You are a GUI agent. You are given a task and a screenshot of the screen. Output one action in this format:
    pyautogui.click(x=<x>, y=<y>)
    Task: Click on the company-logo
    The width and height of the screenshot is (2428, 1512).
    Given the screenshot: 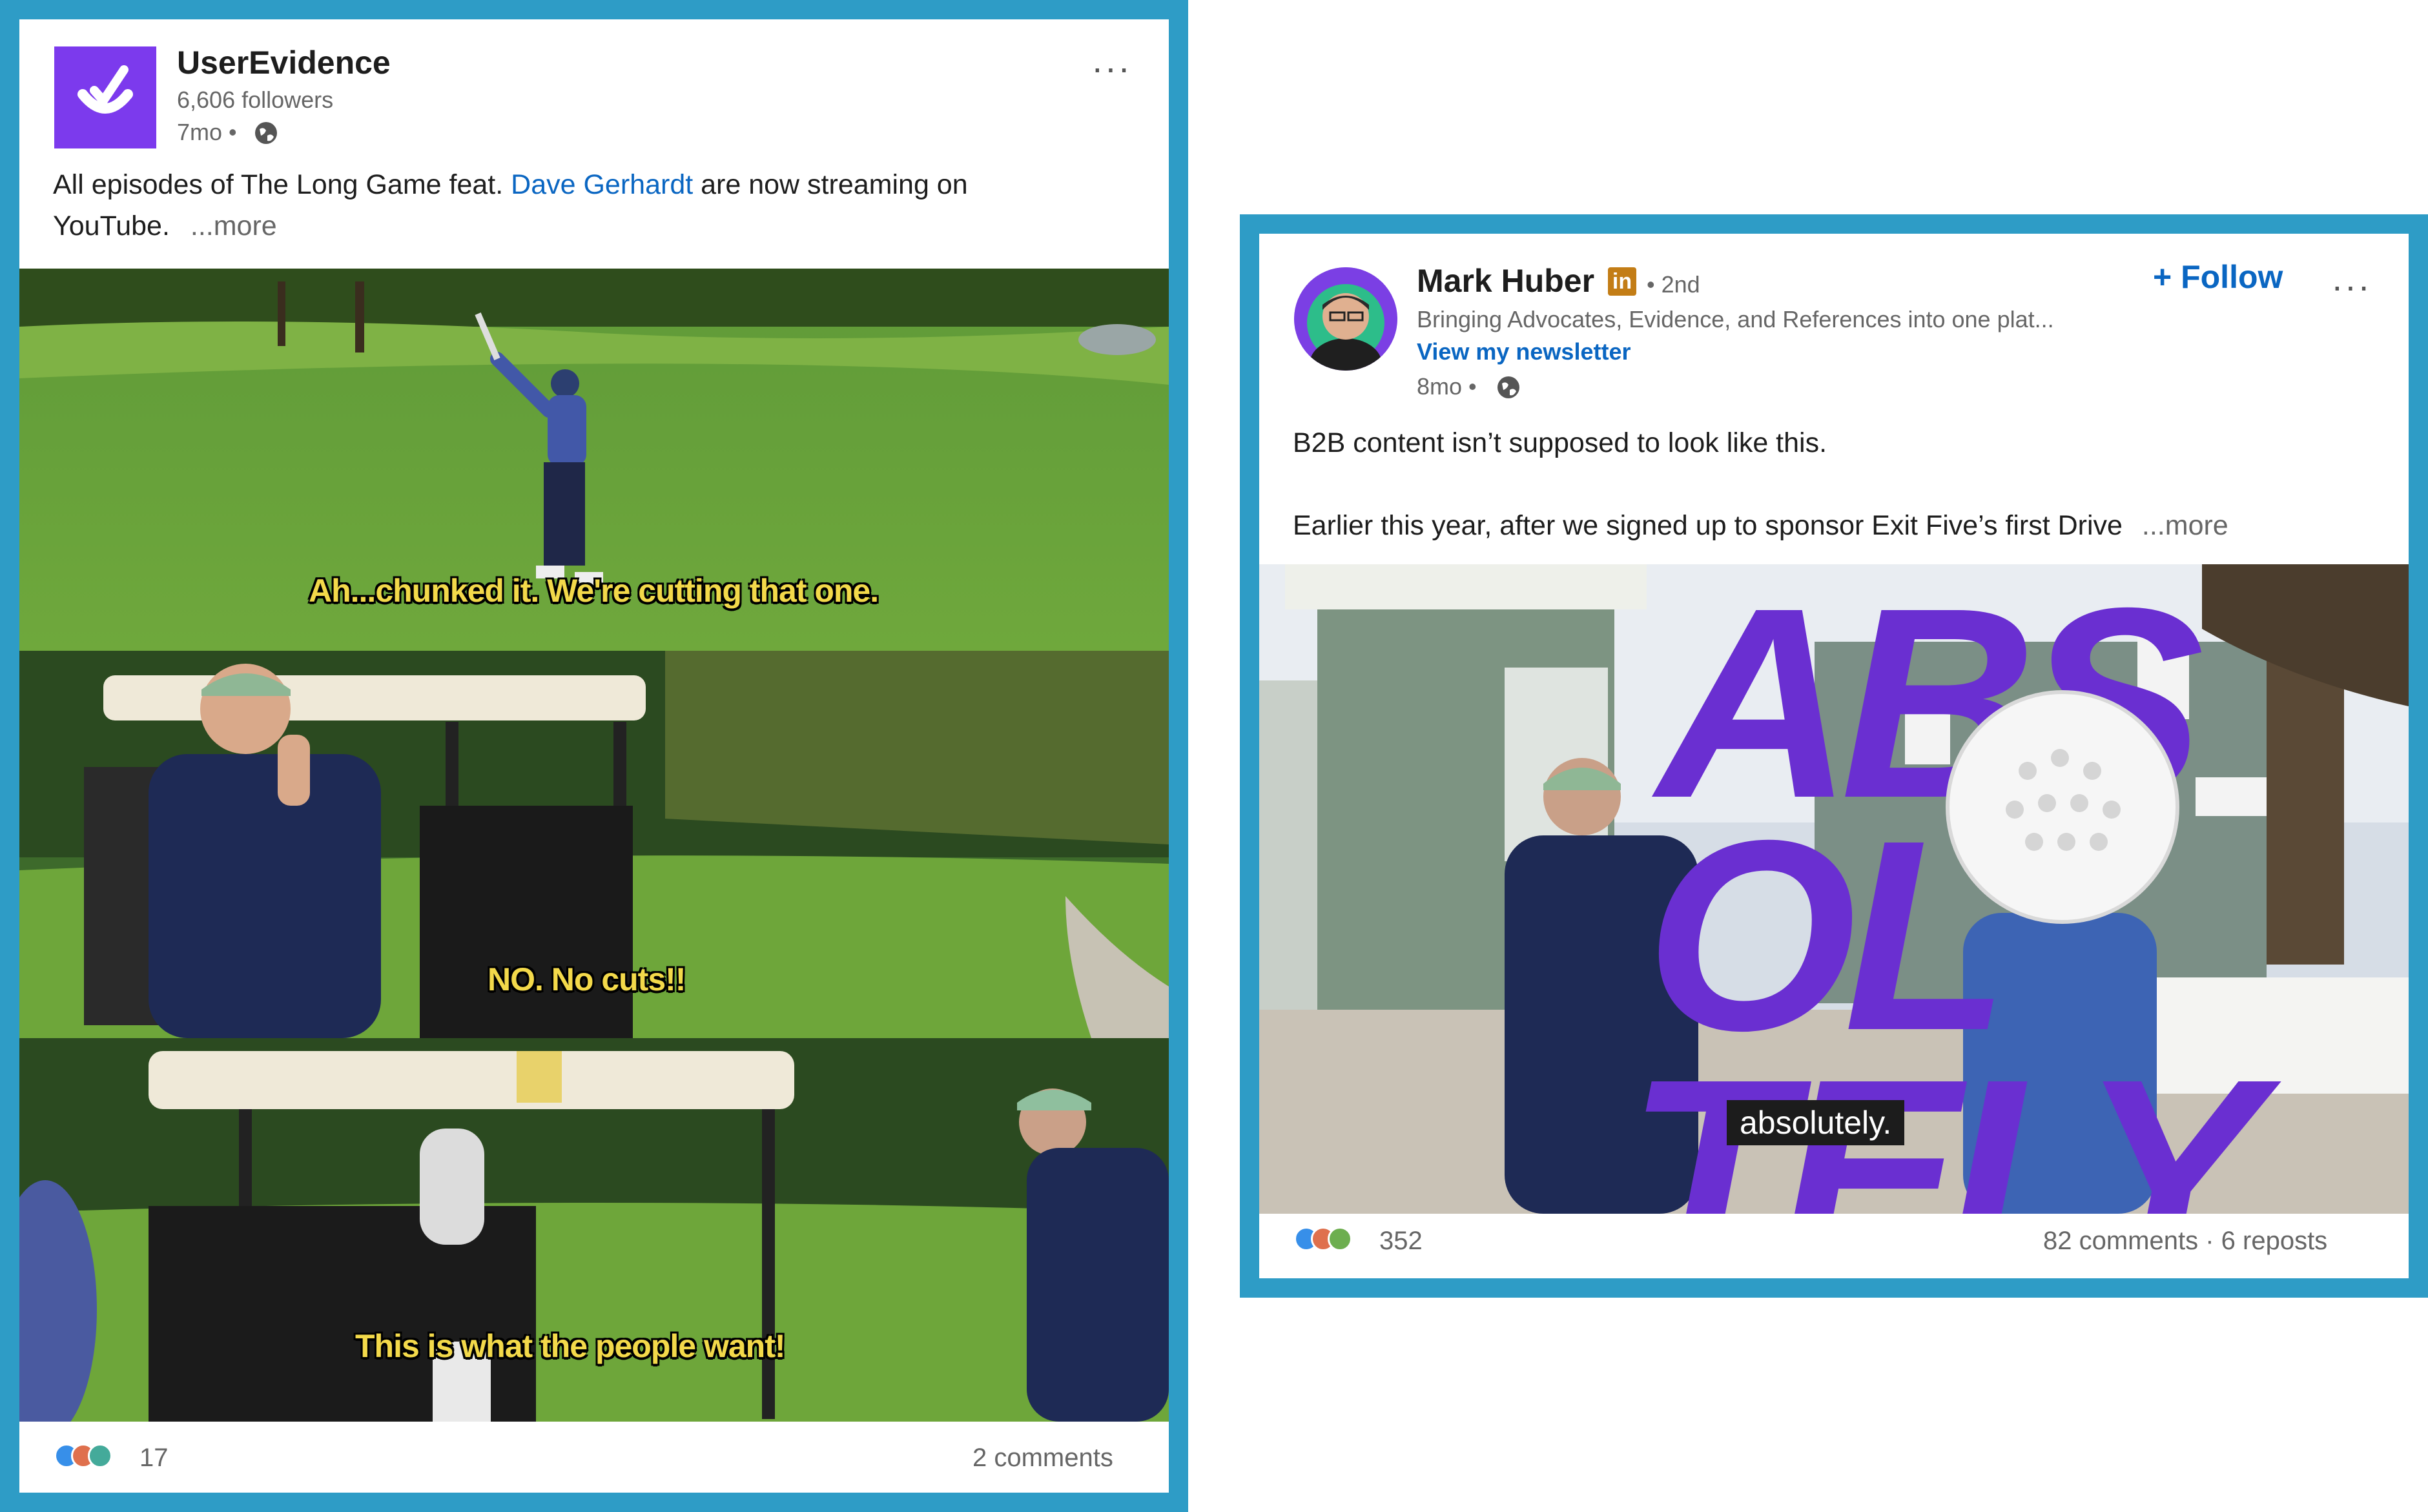 What is the action you would take?
    pyautogui.click(x=105, y=97)
    